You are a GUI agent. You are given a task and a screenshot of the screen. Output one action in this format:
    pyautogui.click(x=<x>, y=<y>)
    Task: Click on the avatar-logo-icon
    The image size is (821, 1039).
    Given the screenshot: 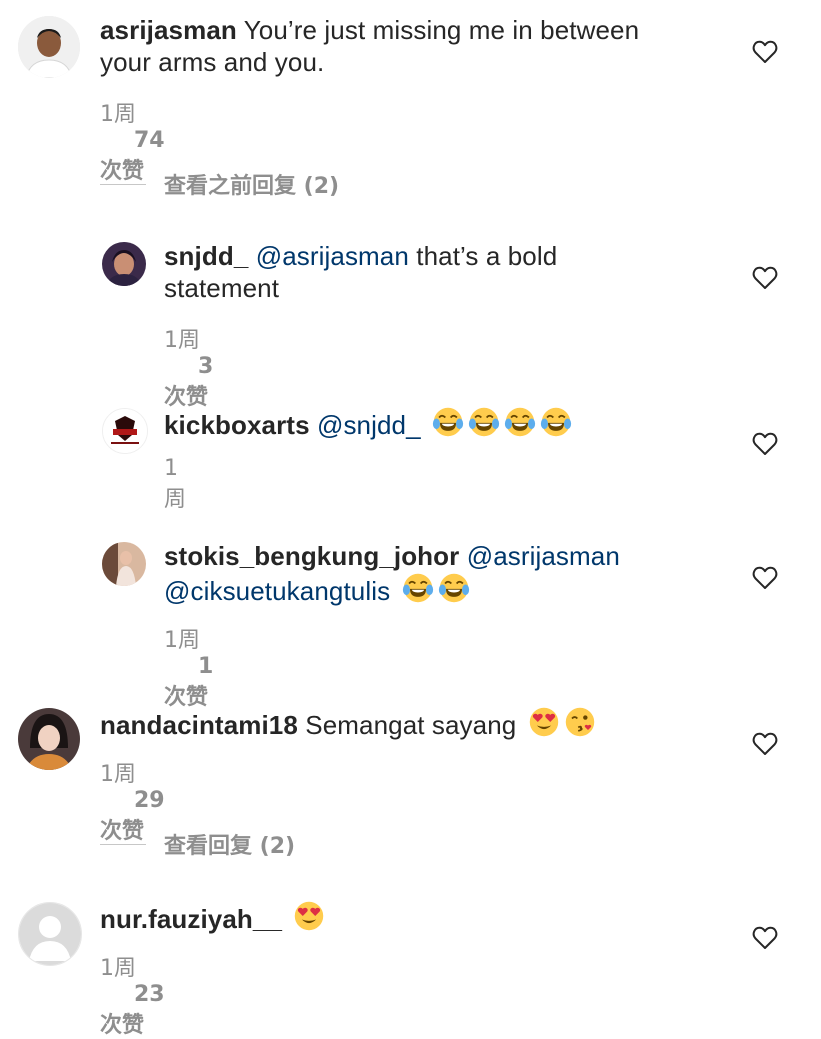 What is the action you would take?
    pyautogui.click(x=125, y=431)
    